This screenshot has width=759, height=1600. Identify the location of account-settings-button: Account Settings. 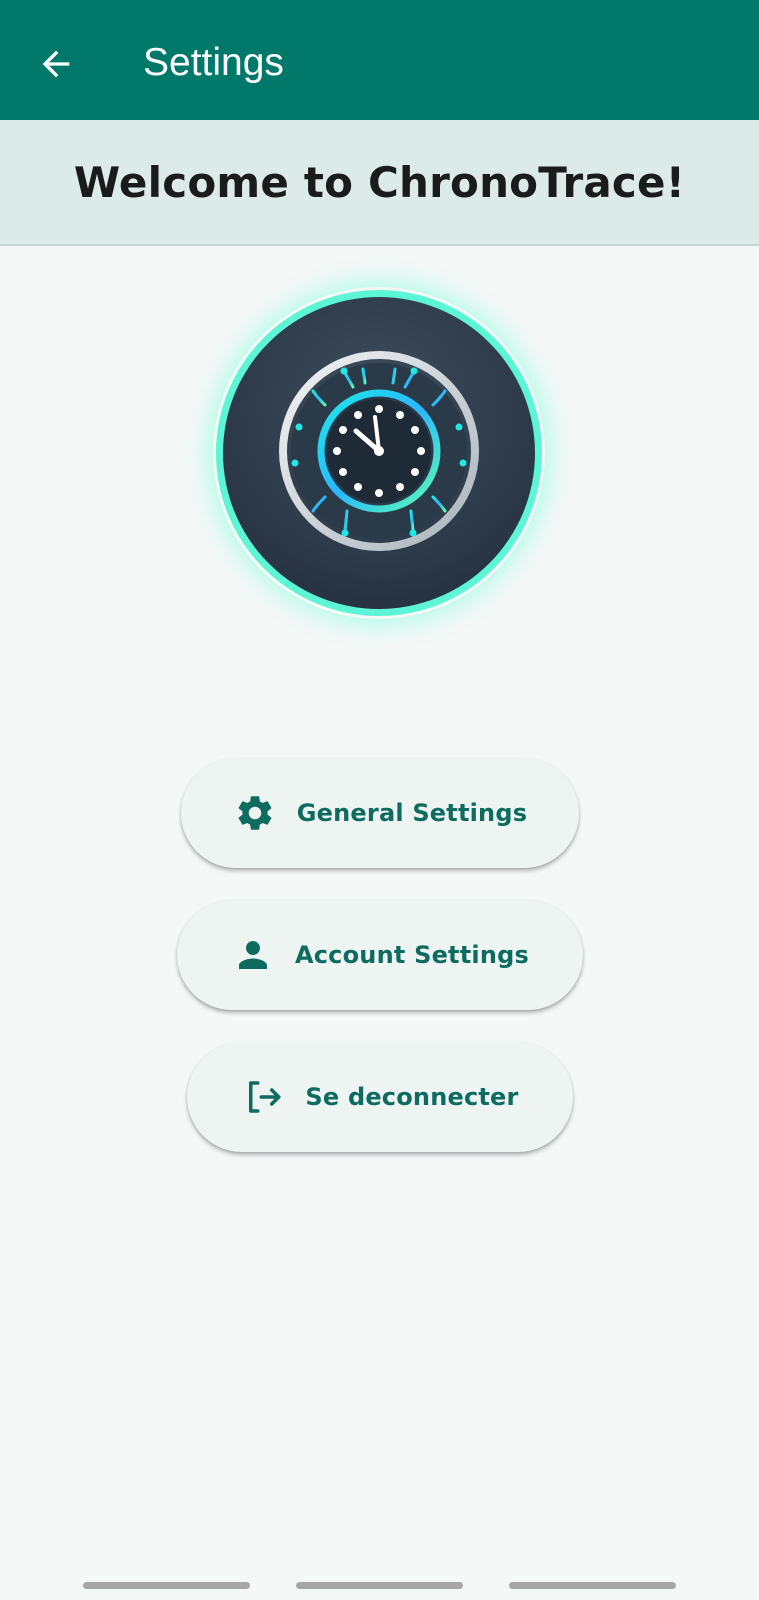
(380, 955).